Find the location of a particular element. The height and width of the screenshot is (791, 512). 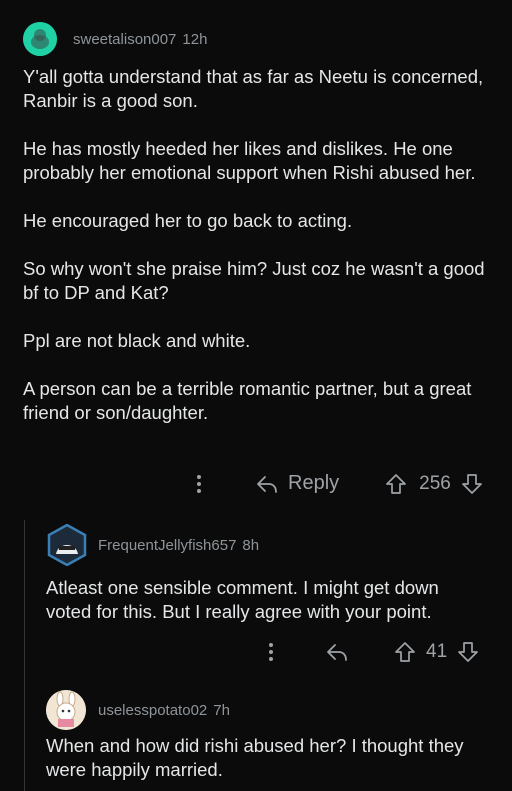

comment-age: 7h is located at coordinates (221, 710).